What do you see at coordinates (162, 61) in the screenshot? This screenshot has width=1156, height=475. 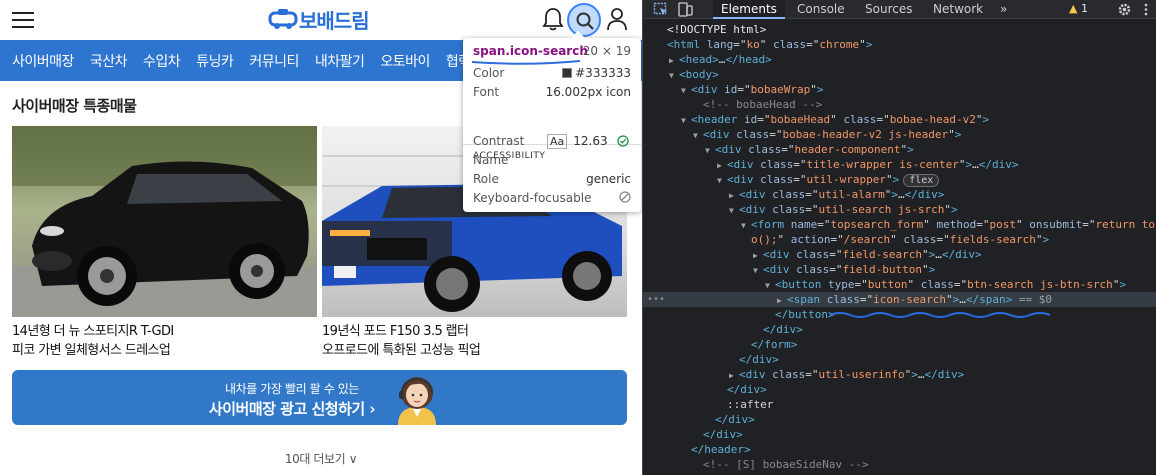 I see `nav-item: 수입차` at bounding box center [162, 61].